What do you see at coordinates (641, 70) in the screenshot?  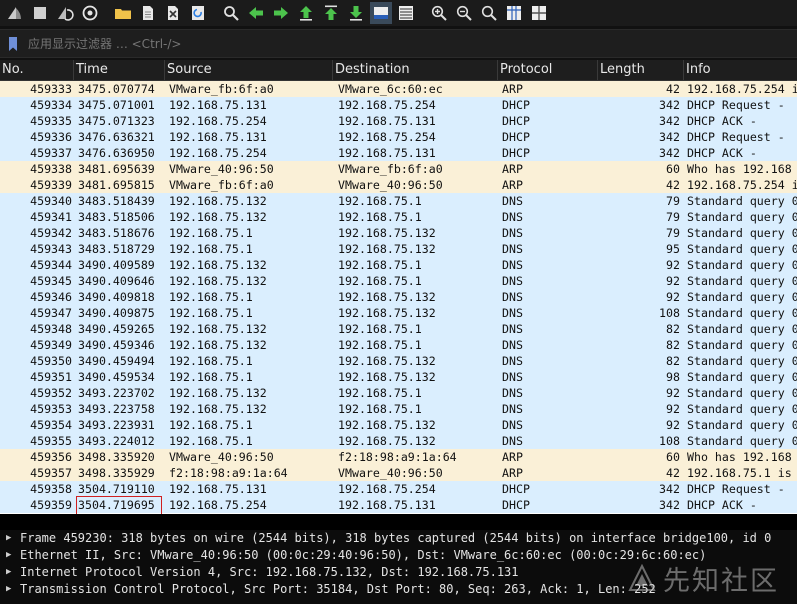 I see `column-length: Length` at bounding box center [641, 70].